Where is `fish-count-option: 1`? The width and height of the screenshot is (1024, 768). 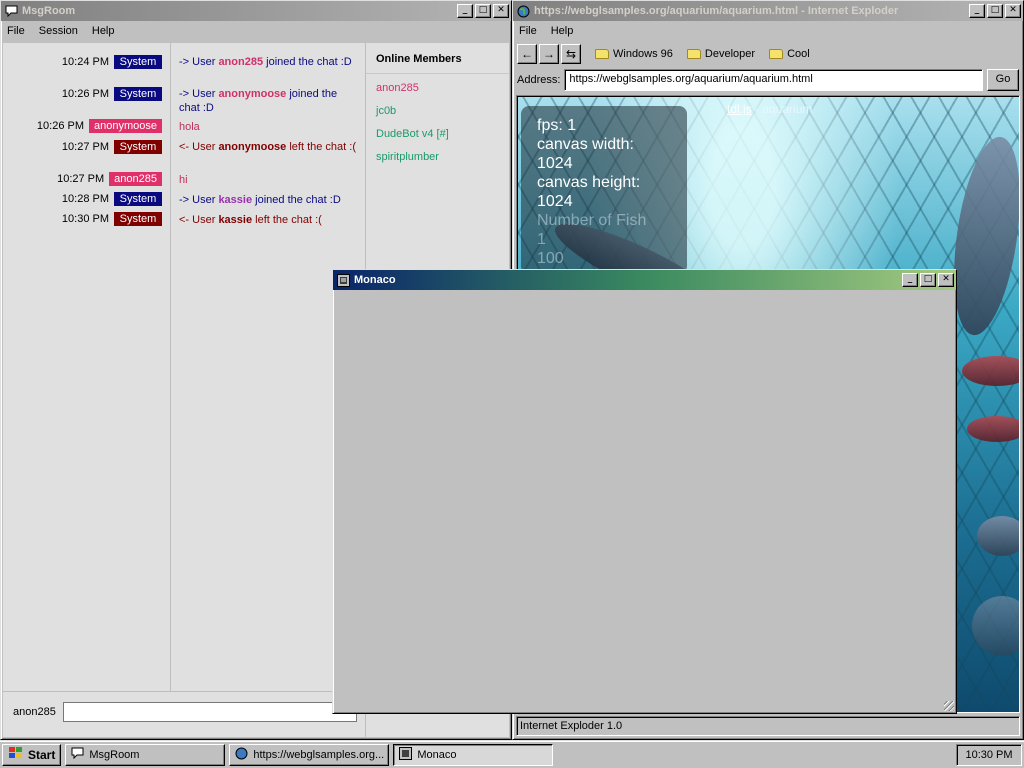
fish-count-option: 1 is located at coordinates (604, 239).